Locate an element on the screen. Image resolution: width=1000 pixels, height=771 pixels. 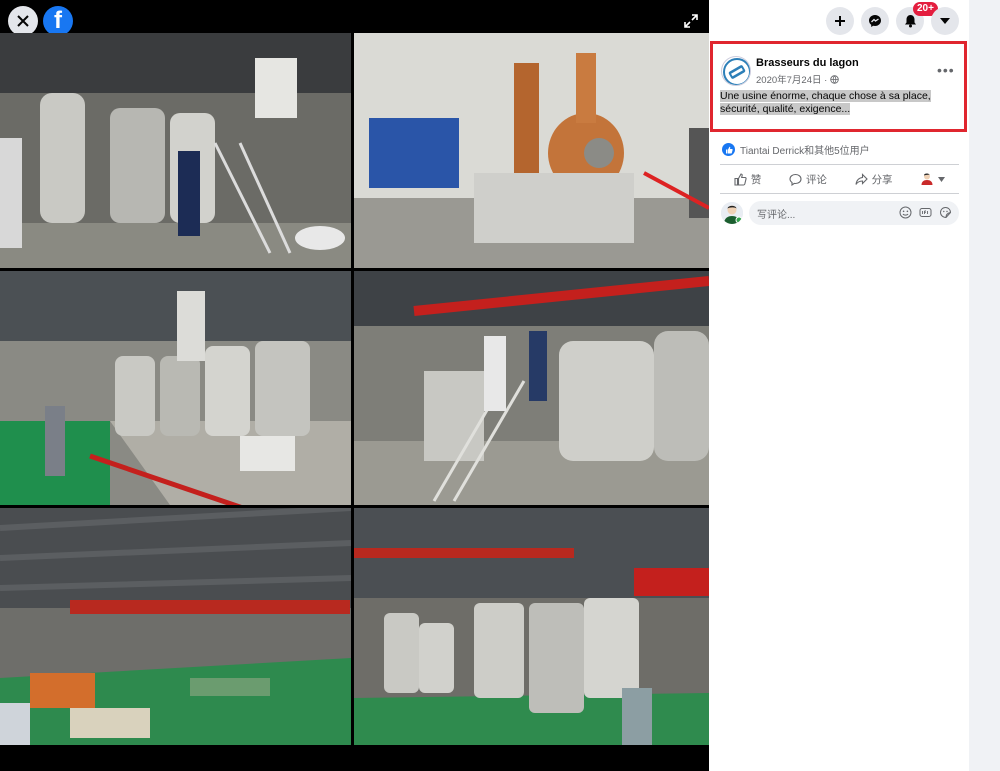
account-menu-button is located at coordinates (945, 21).